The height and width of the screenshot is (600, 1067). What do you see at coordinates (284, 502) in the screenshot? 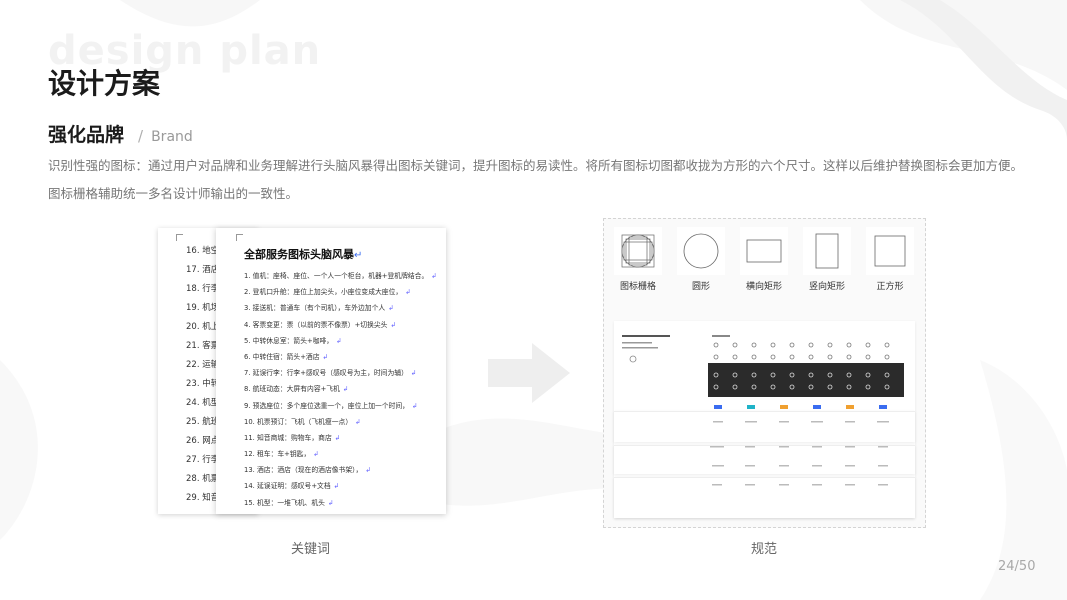
I see `brainstorm-item-text: 15. 机型：一堆飞机、机头` at bounding box center [284, 502].